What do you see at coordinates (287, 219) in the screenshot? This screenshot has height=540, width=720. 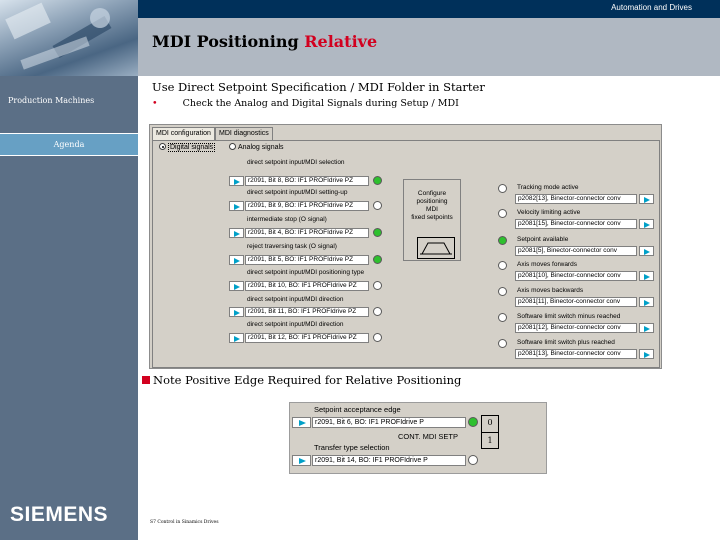 I see `row-label: intermediate stop (O signal)` at bounding box center [287, 219].